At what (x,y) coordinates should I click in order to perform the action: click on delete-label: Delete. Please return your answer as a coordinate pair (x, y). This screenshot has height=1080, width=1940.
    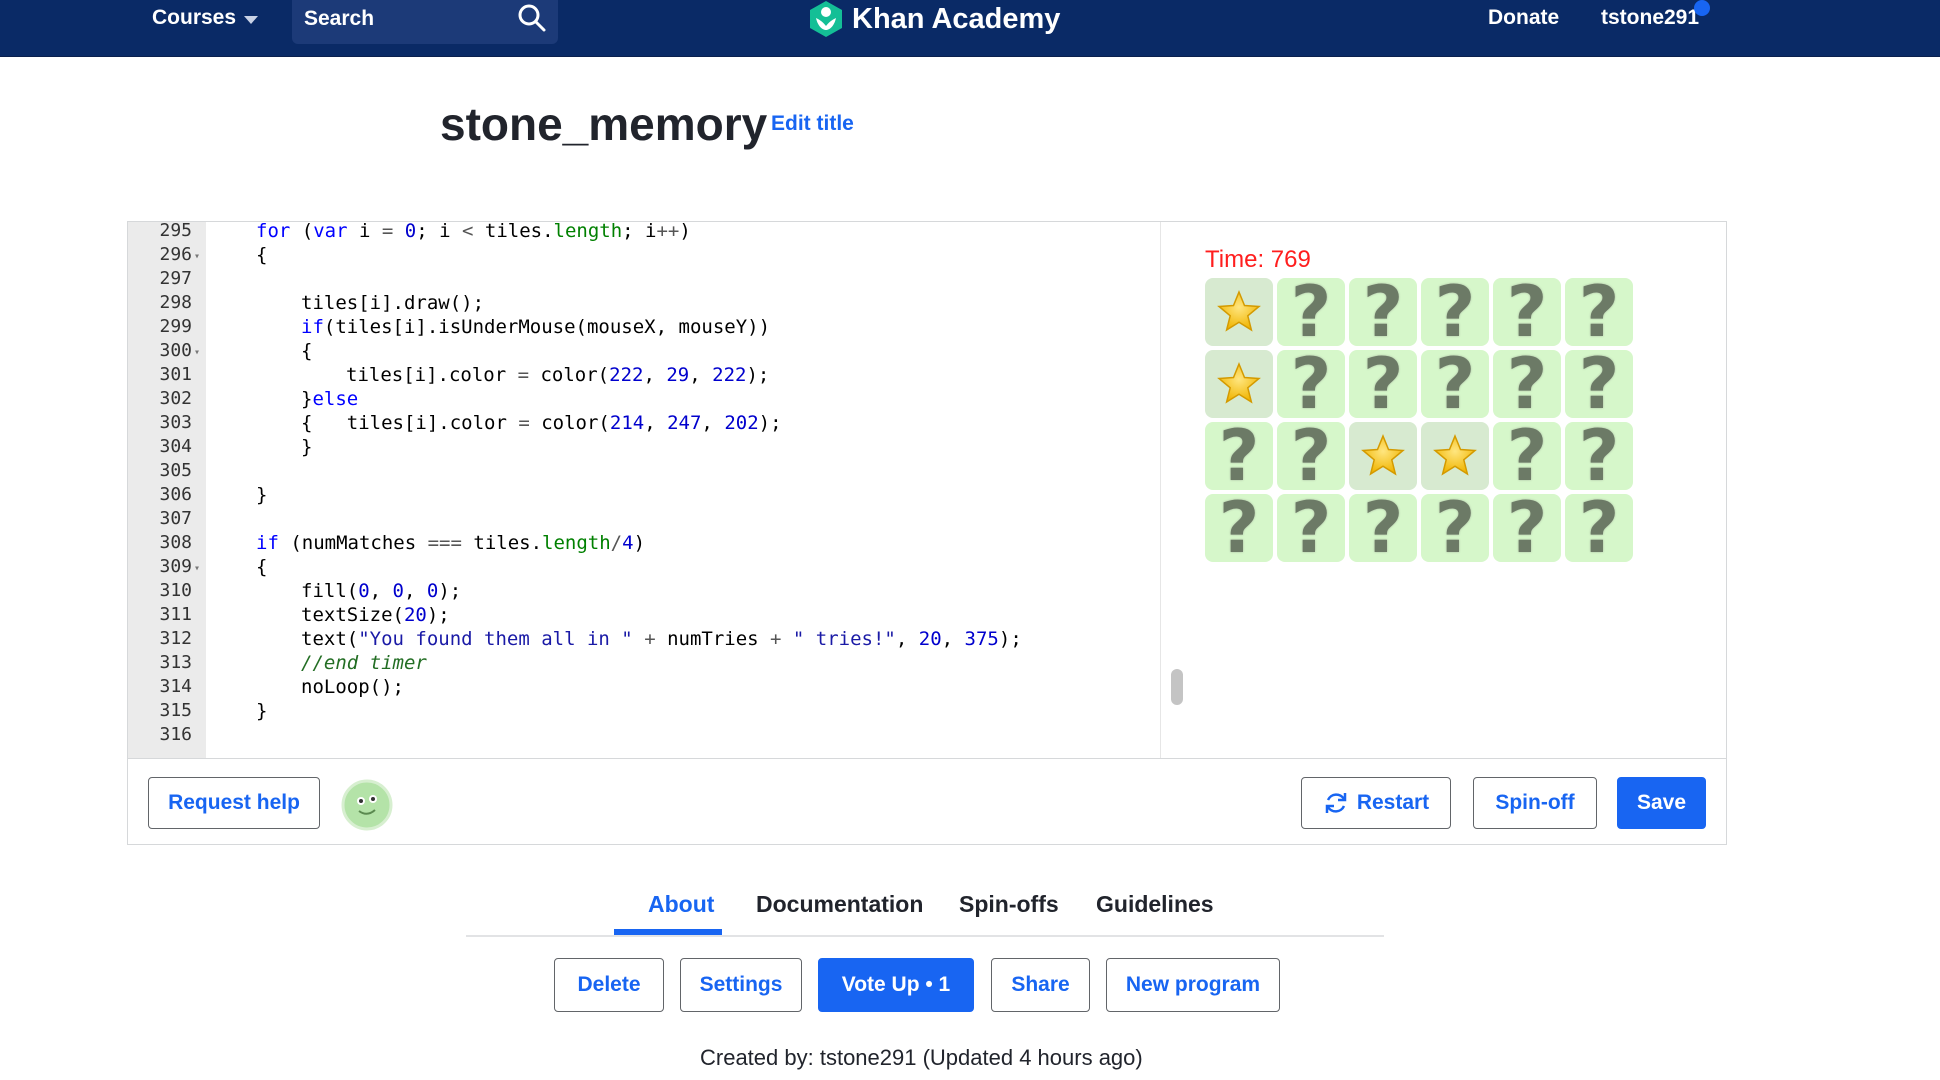
    Looking at the image, I should click on (609, 984).